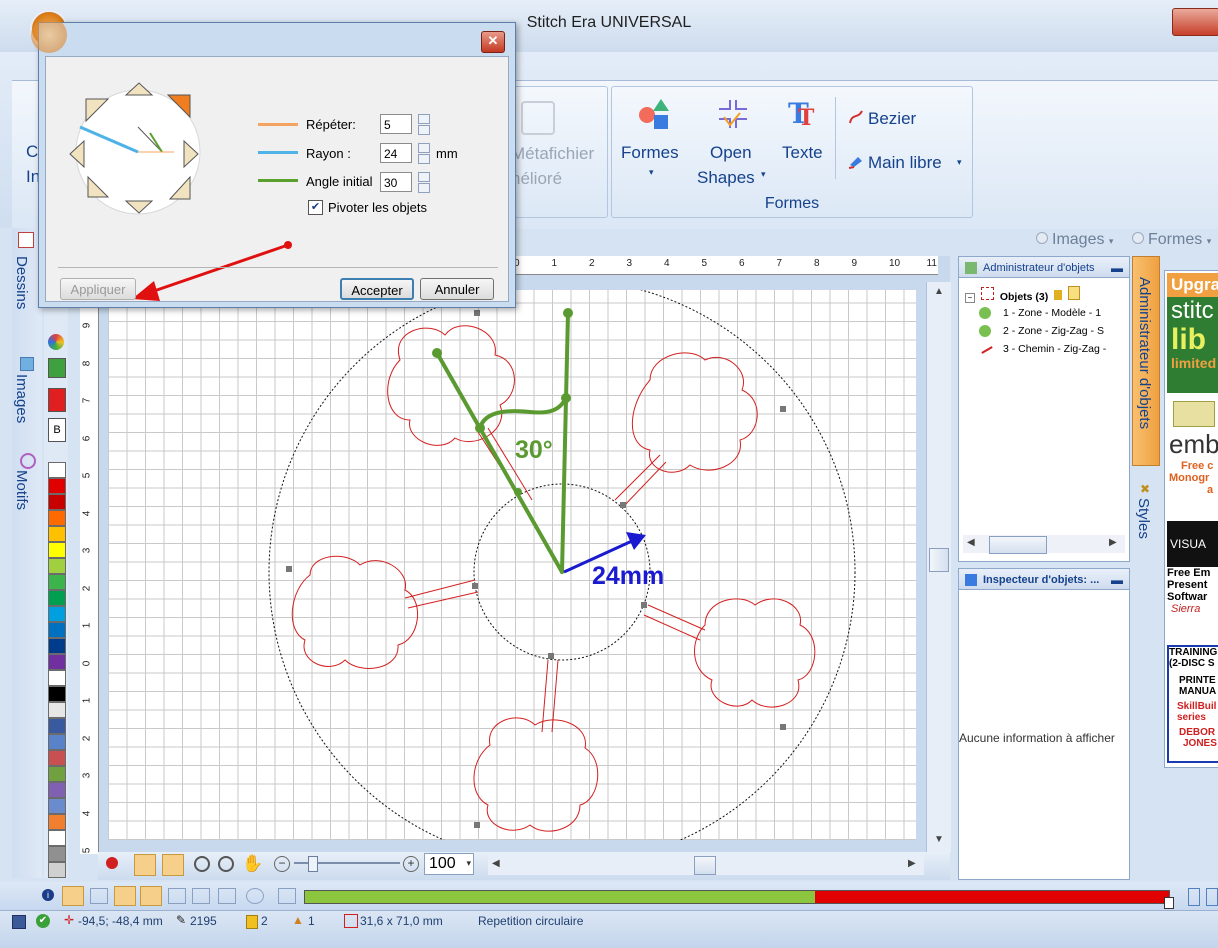 The width and height of the screenshot is (1218, 948). I want to click on zoom-in-icon: +, so click(411, 864).